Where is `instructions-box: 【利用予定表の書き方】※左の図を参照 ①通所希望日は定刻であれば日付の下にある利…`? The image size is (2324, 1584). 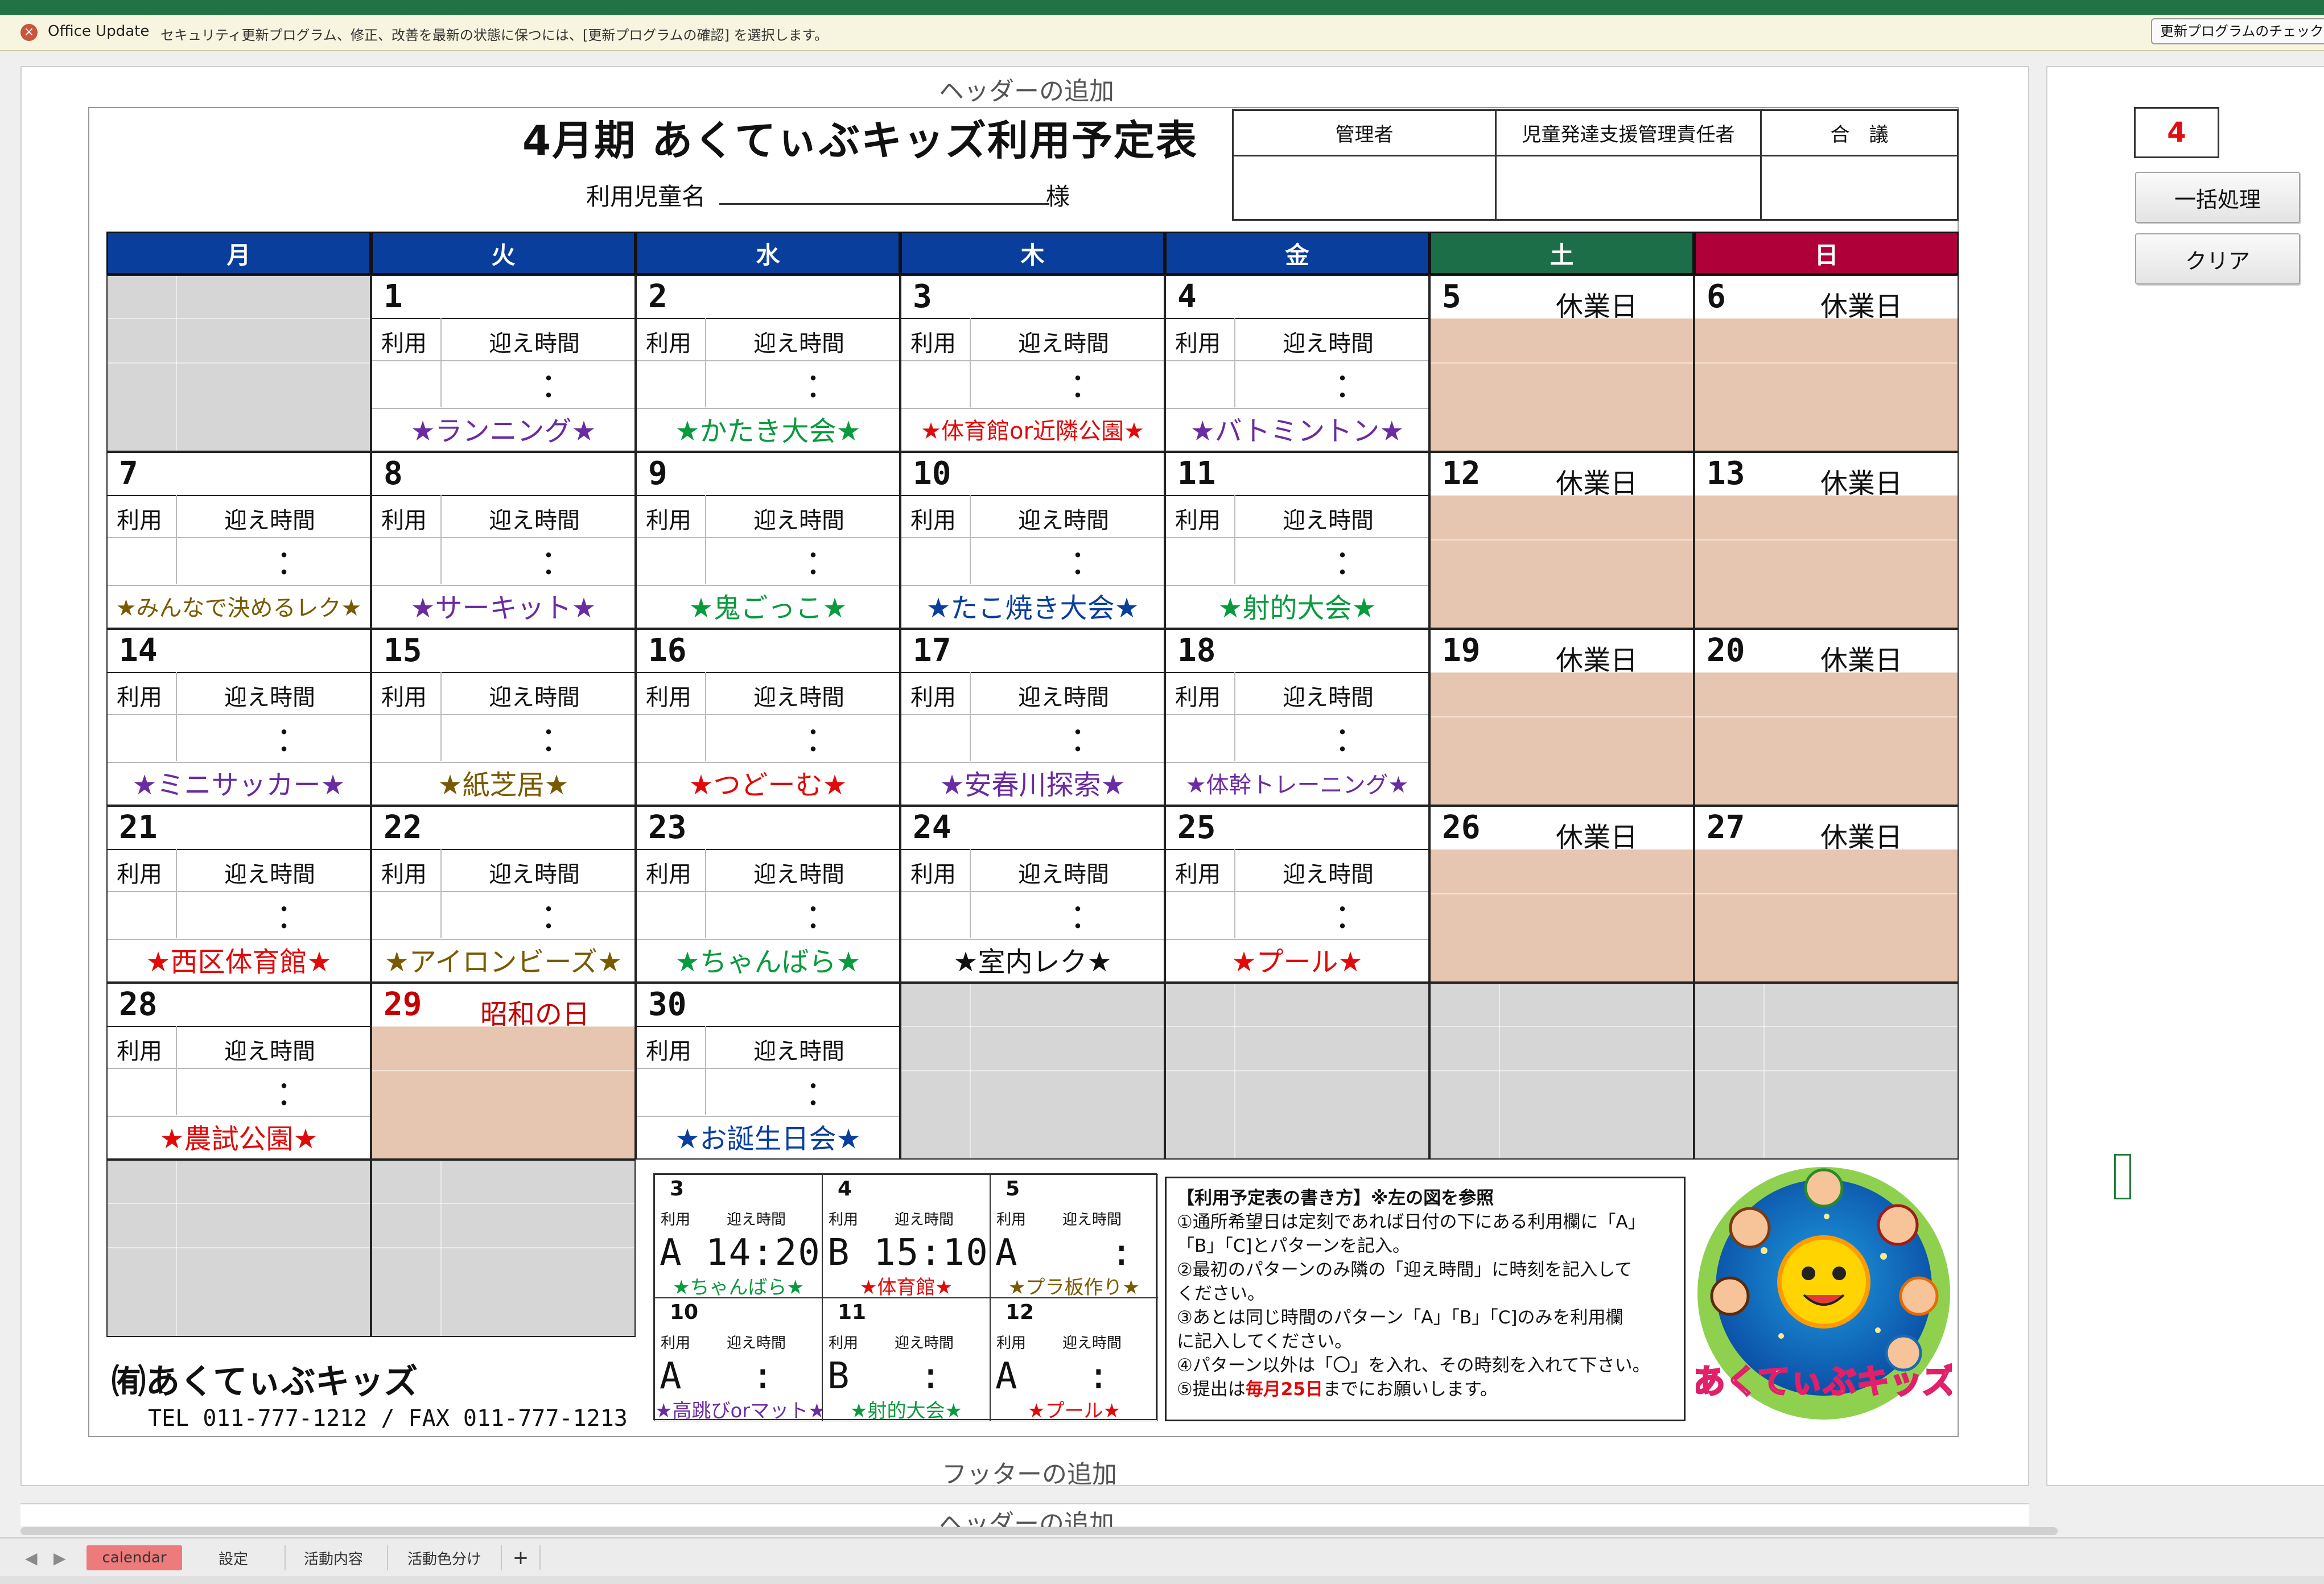
instructions-box: 【利用予定表の書き方】※左の図を参照 ①通所希望日は定刻であれば日付の下にある利… is located at coordinates (1425, 1299).